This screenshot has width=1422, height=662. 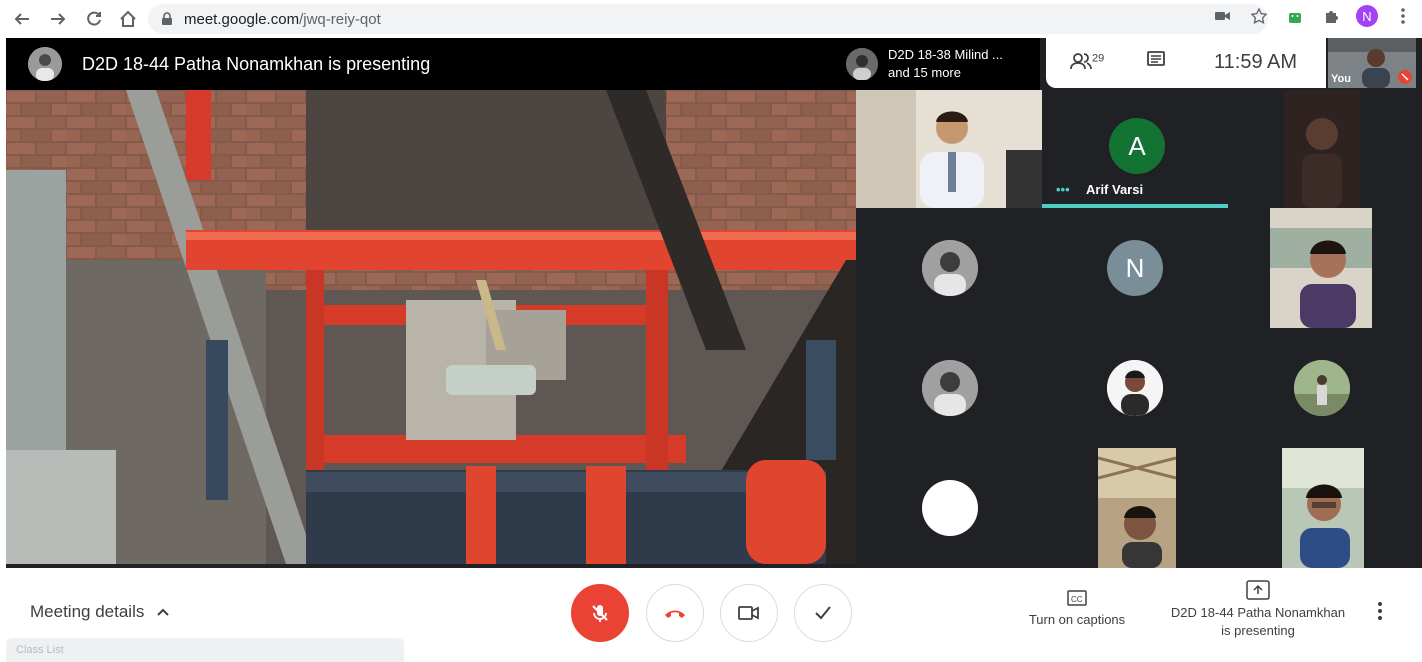 What do you see at coordinates (924, 72) in the screenshot?
I see `mini-presenter-more: and 15 more` at bounding box center [924, 72].